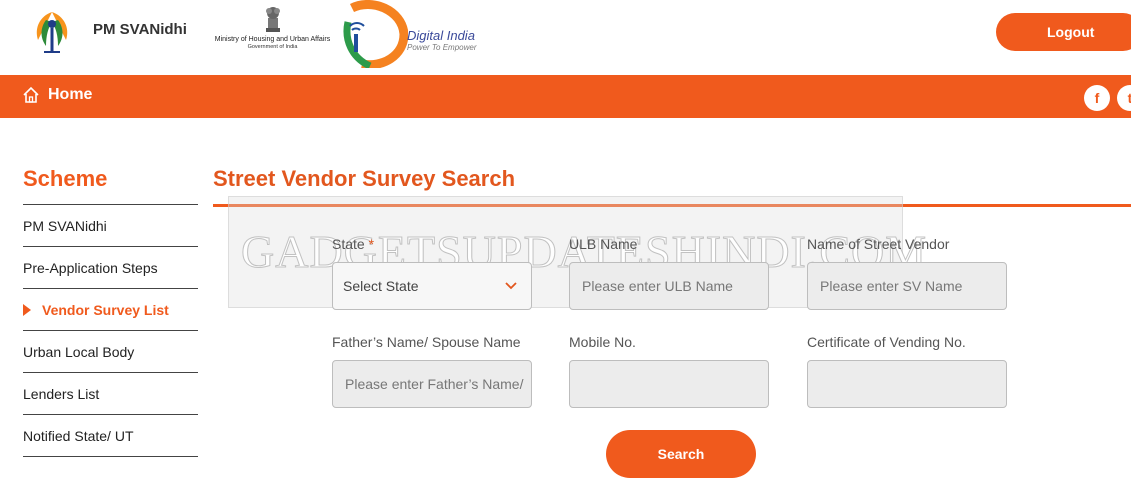 The image size is (1131, 503). I want to click on logout-button: Logout, so click(1063, 32).